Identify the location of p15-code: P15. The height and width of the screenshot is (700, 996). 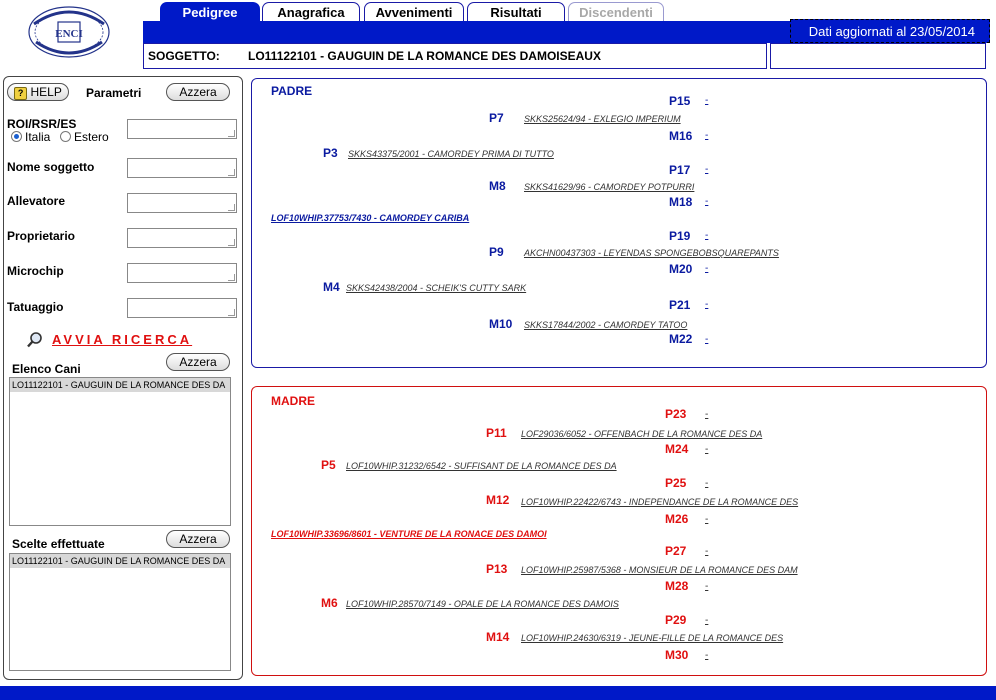
(680, 101).